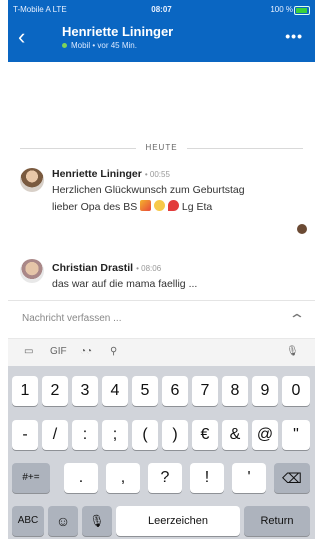 The width and height of the screenshot is (323, 539). I want to click on key-4: 4, so click(115, 391).